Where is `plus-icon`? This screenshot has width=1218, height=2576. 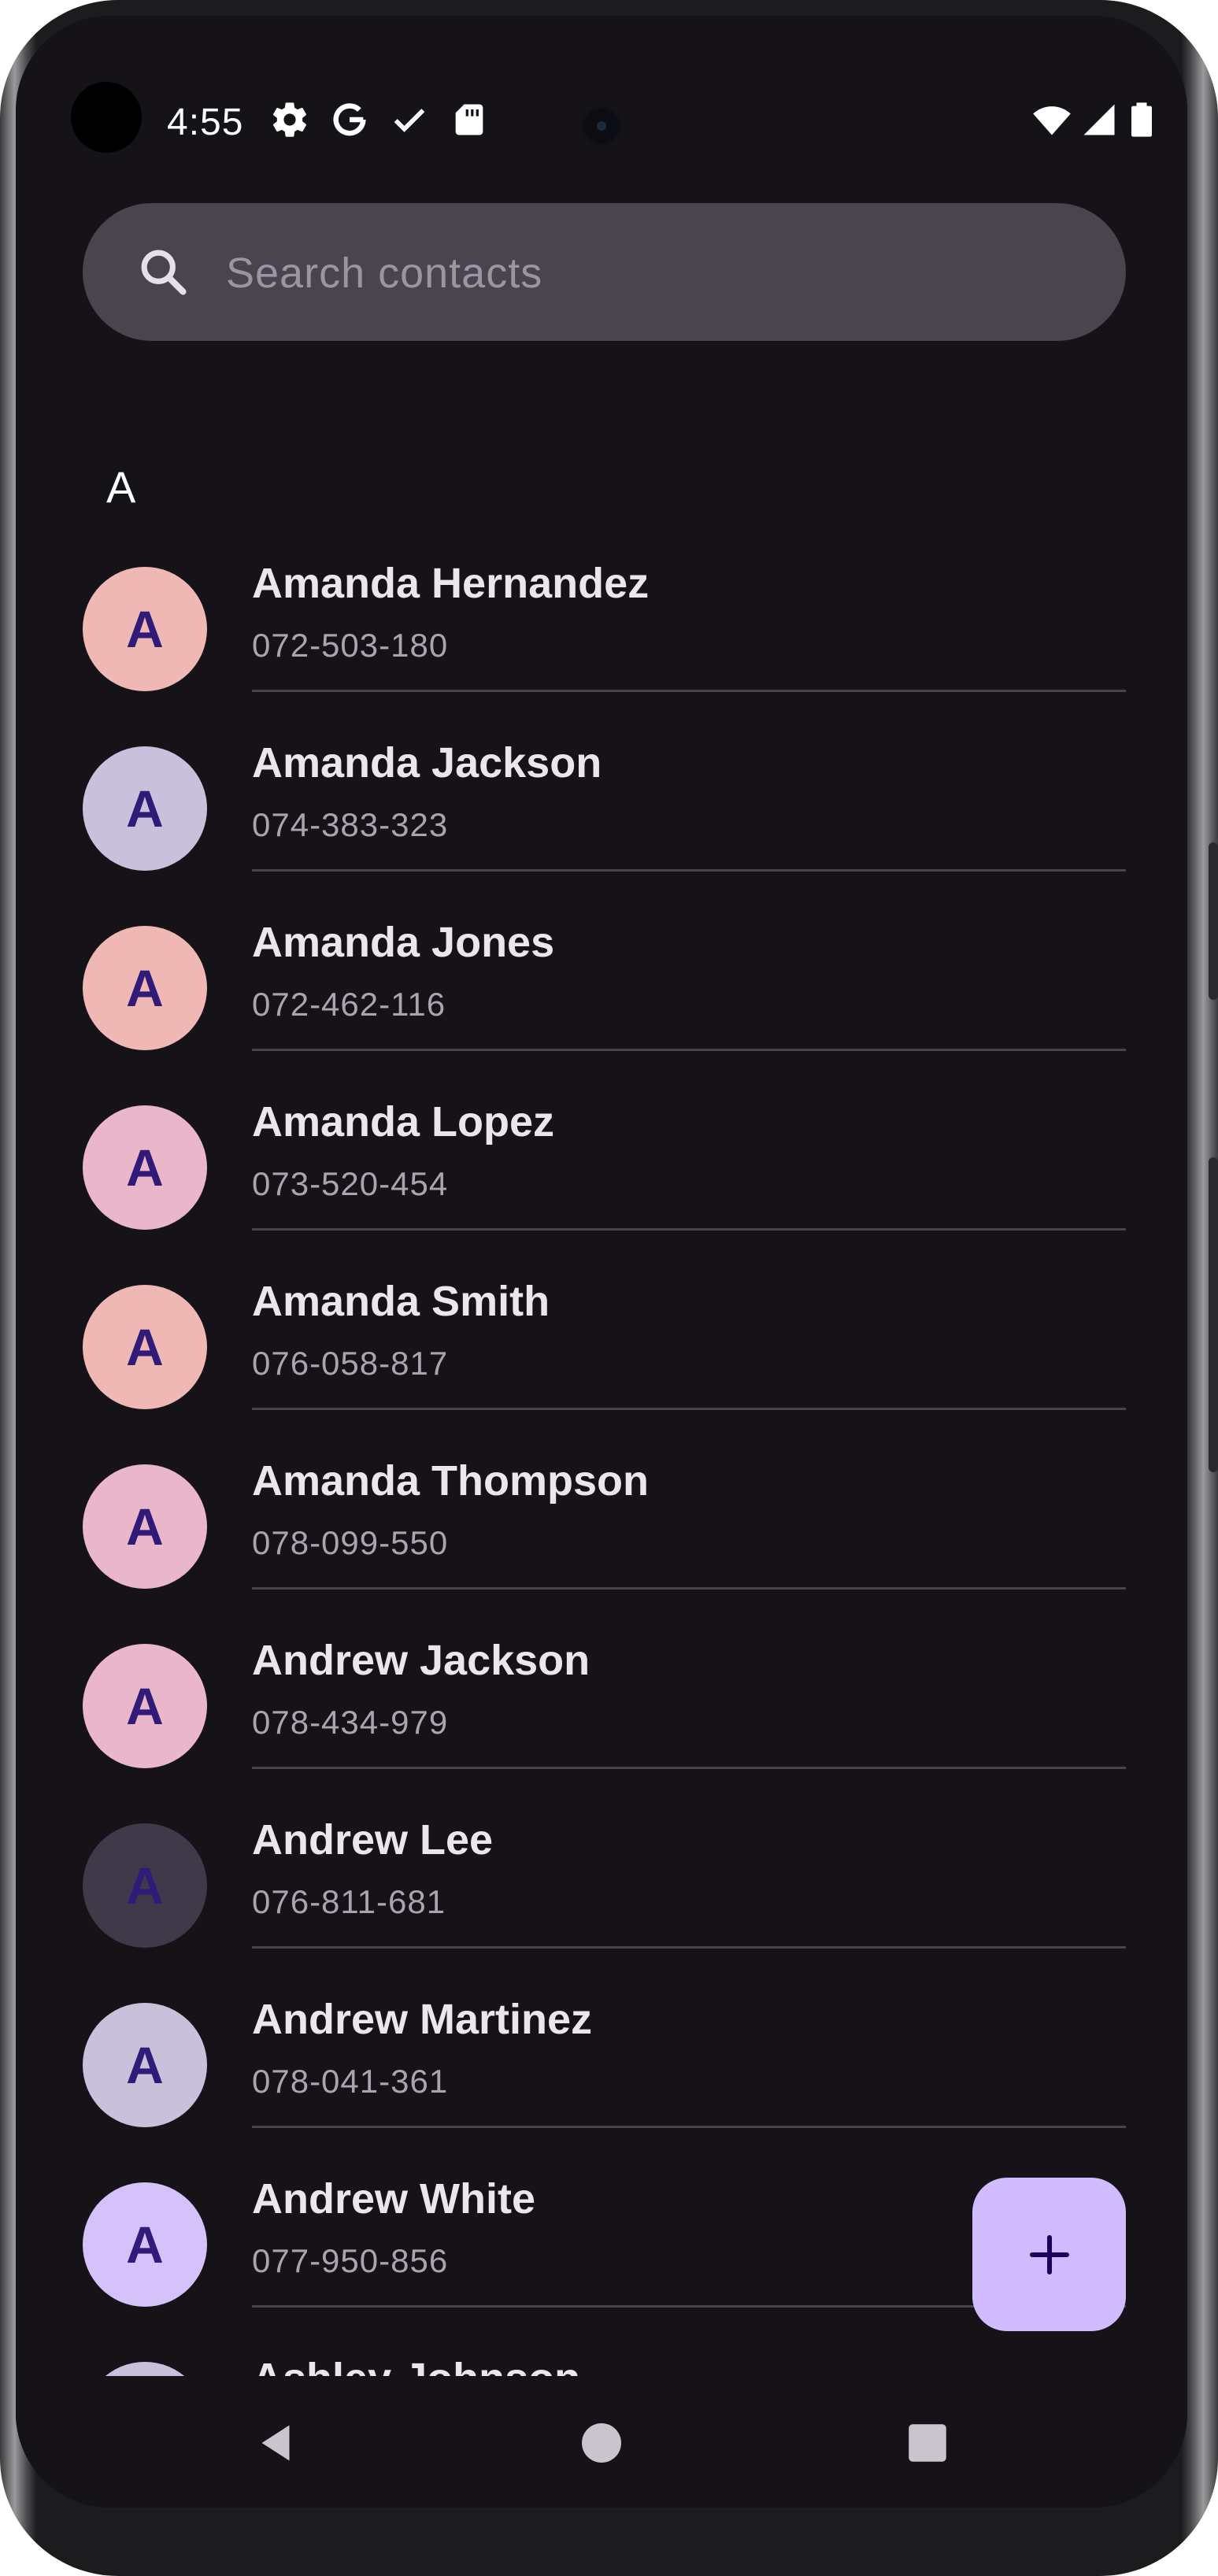 plus-icon is located at coordinates (1049, 2254).